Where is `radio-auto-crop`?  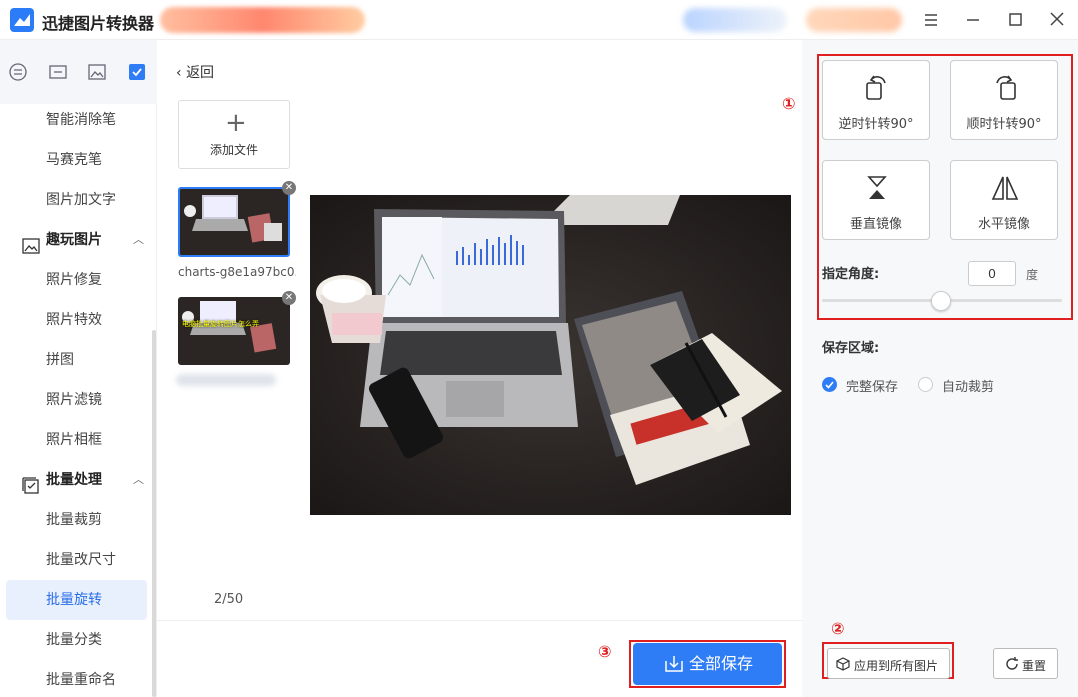
radio-auto-crop is located at coordinates (925, 384).